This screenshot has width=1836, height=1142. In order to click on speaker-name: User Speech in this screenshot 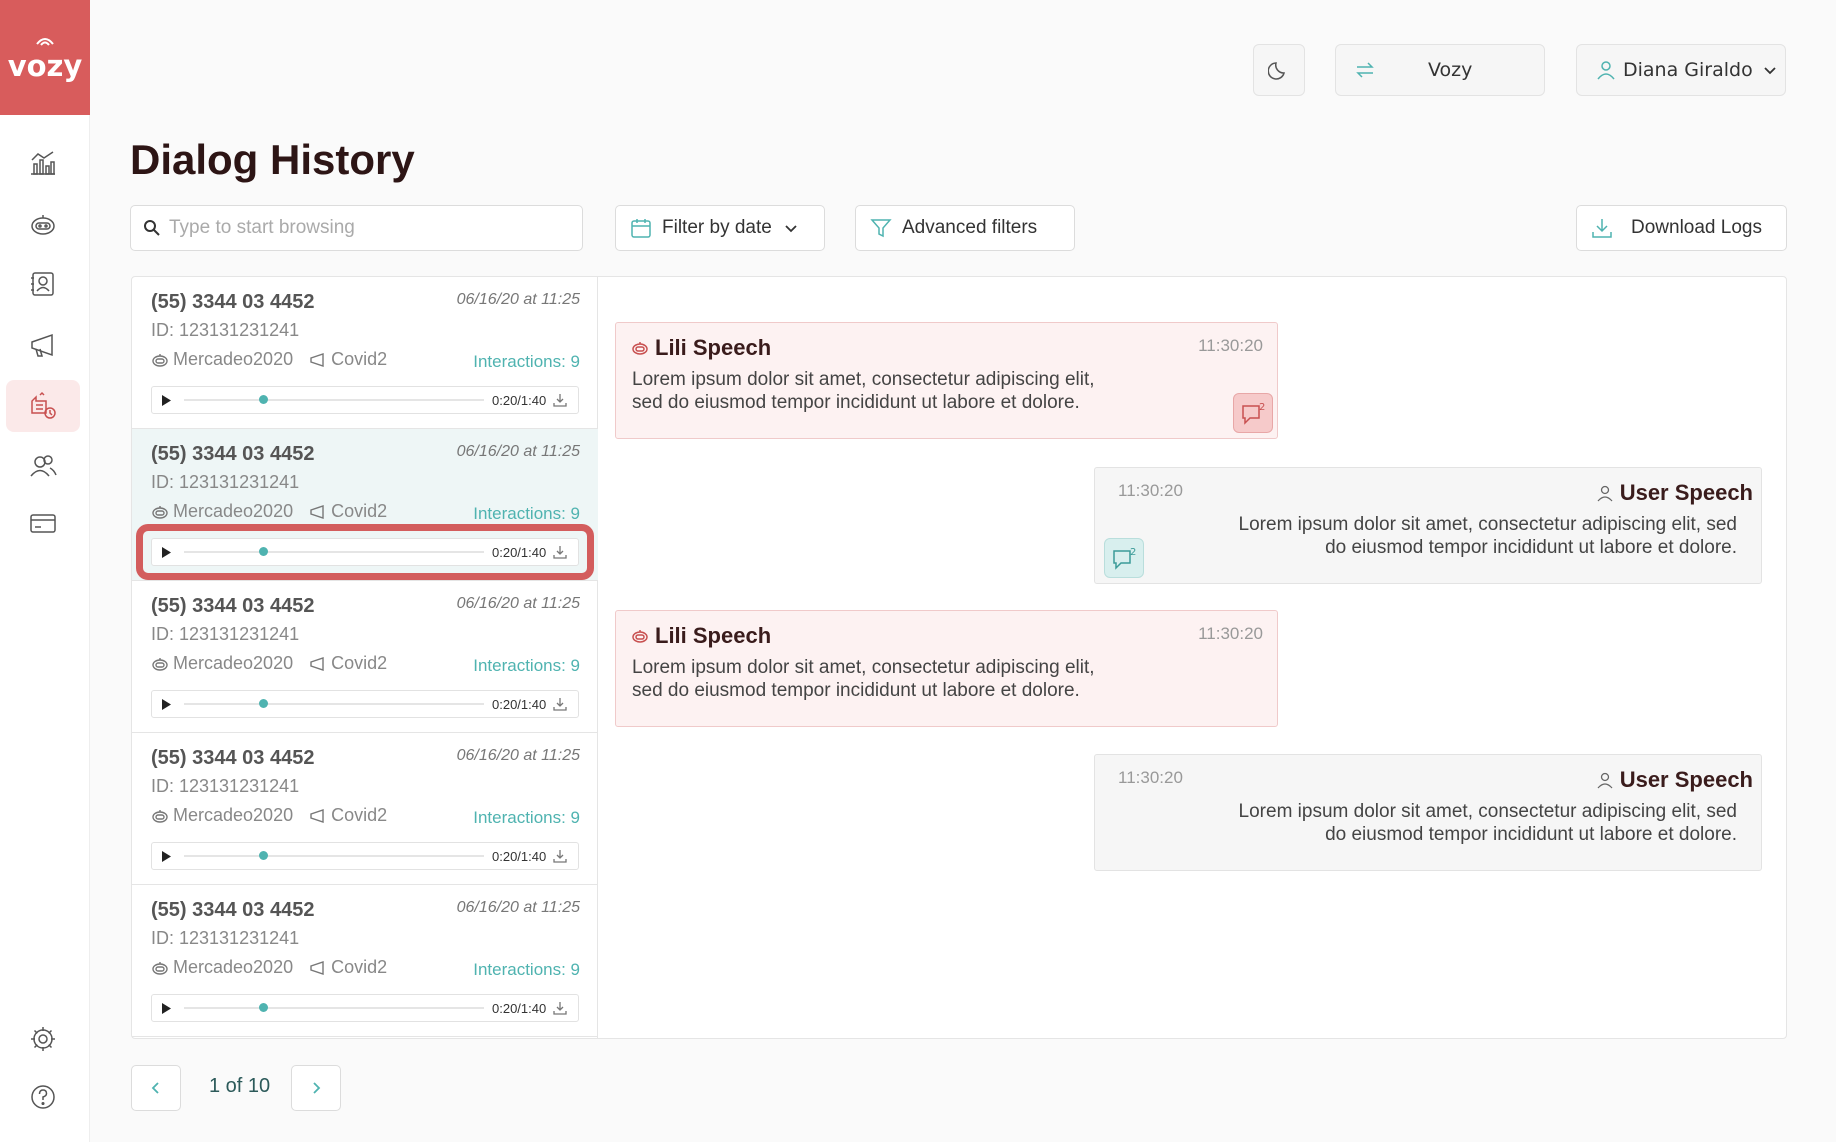, I will do `click(1686, 779)`.